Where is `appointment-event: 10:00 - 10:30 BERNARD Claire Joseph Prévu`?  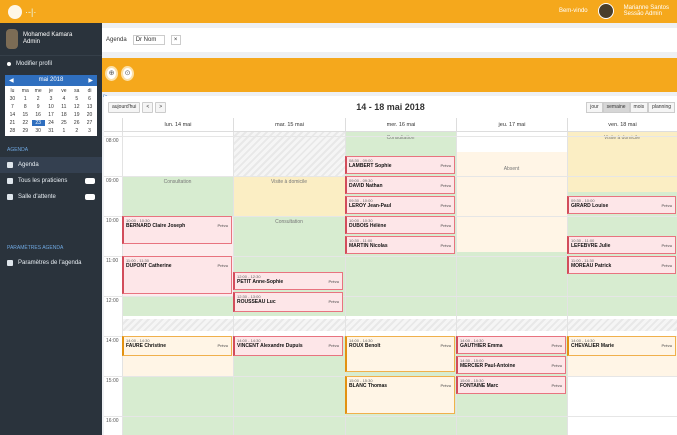
appointment-event: 10:00 - 10:30 BERNARD Claire Joseph Prévu is located at coordinates (177, 230).